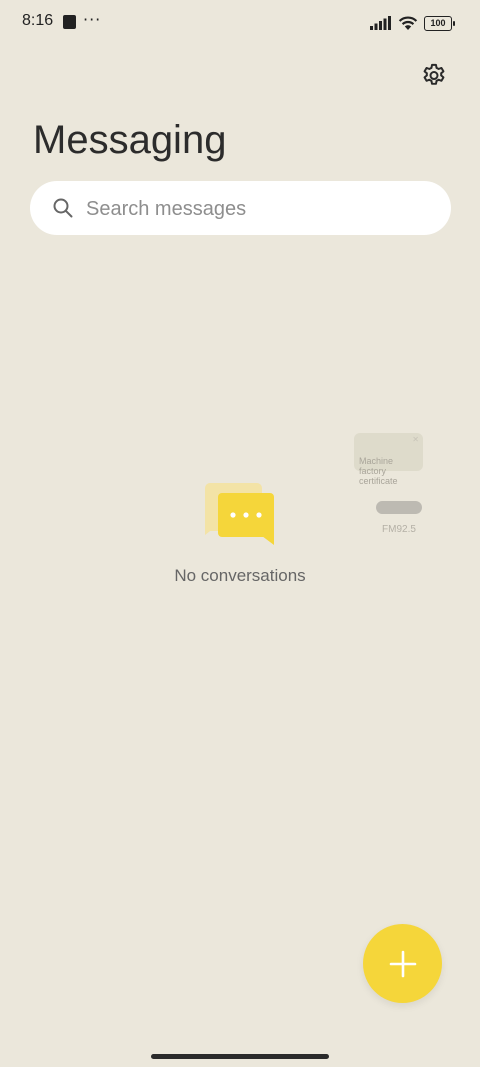 This screenshot has height=1067, width=480. I want to click on page-title: Messaging, so click(130, 140).